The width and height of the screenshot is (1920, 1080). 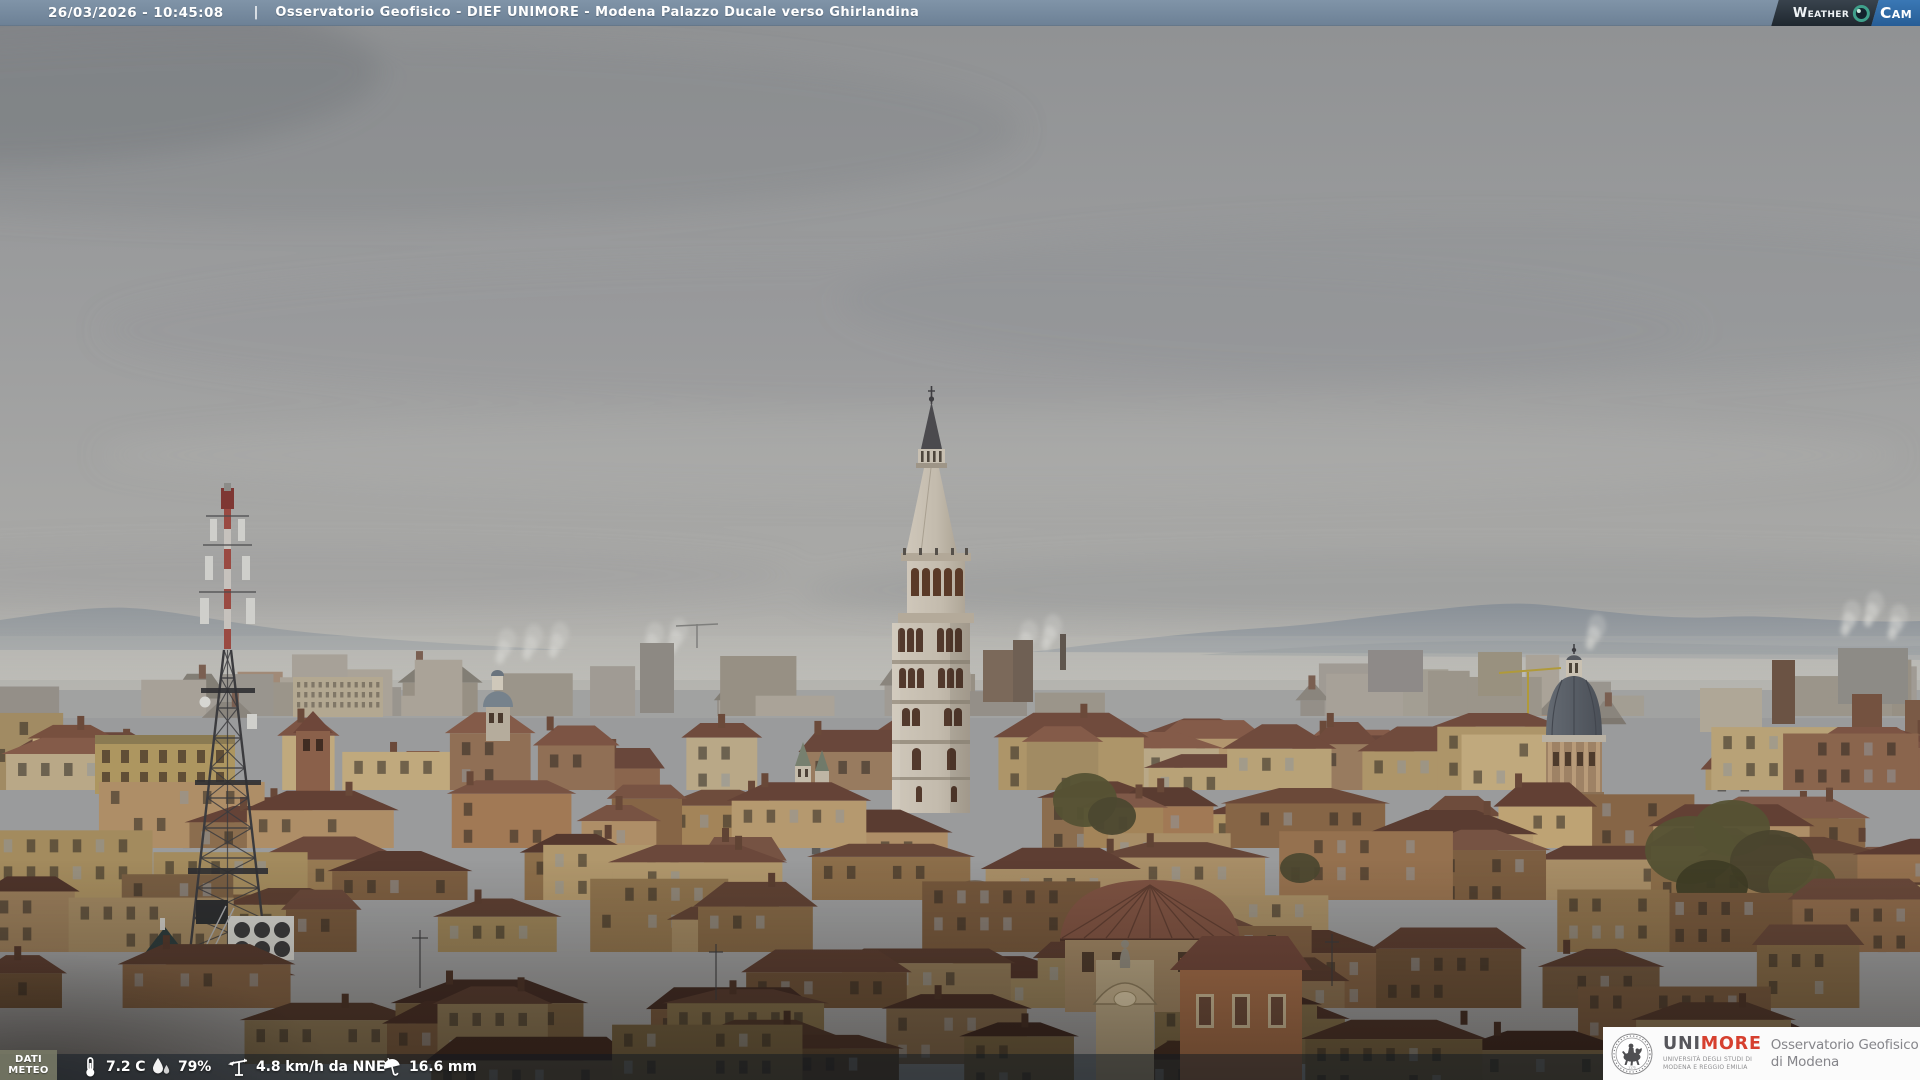 What do you see at coordinates (1682, 1043) in the screenshot?
I see `unimore-uni-text: UNI` at bounding box center [1682, 1043].